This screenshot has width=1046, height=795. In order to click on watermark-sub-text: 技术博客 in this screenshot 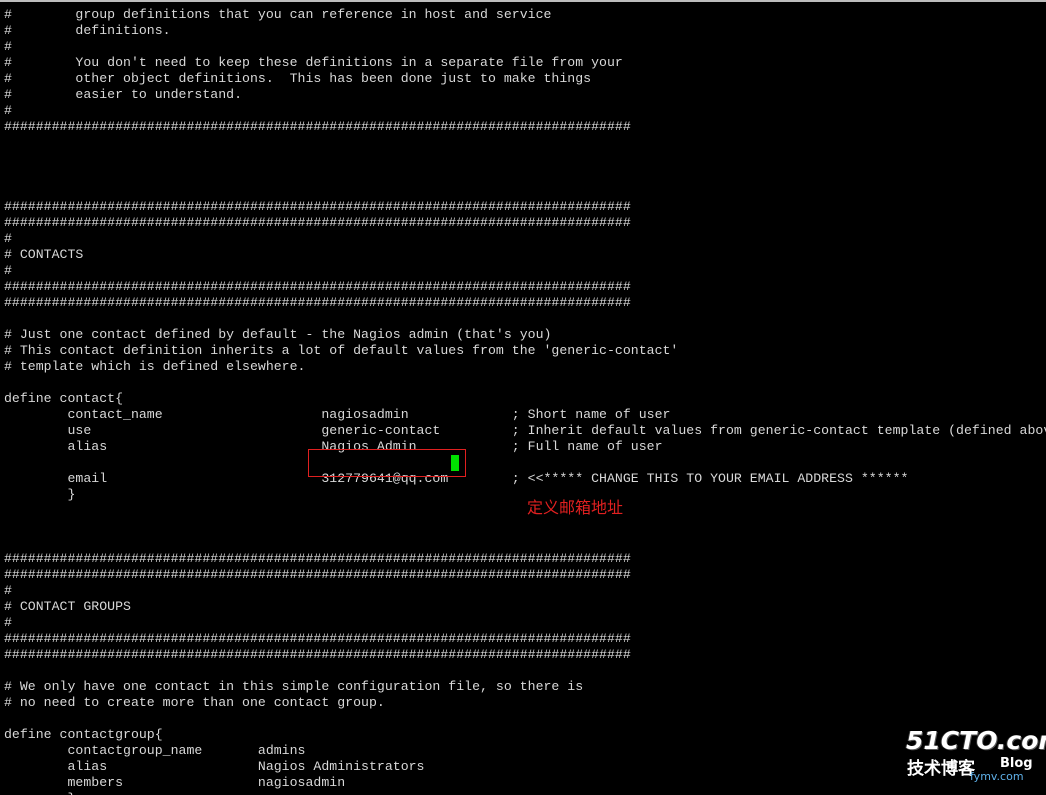, I will do `click(941, 769)`.